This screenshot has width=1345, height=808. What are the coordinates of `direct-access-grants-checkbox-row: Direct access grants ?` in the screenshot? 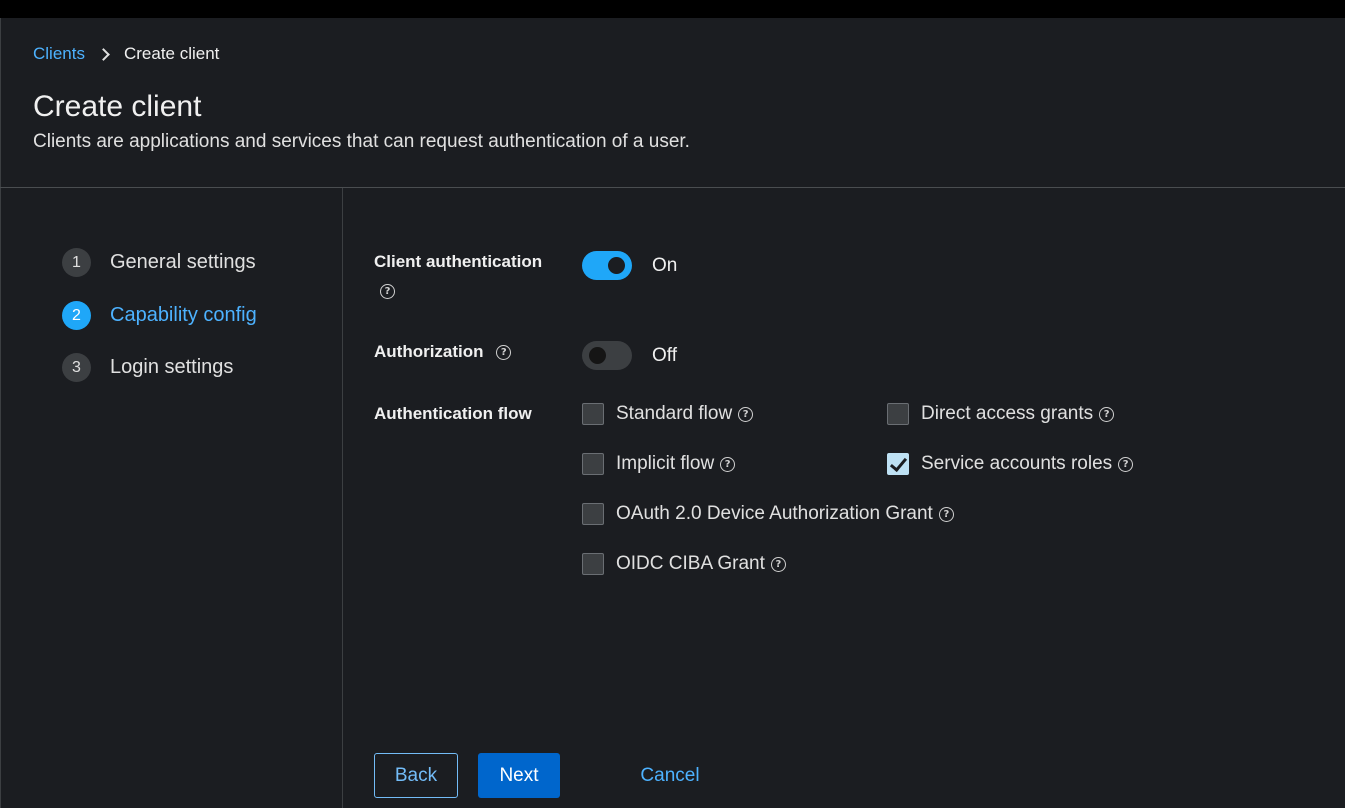 It's located at (1001, 414).